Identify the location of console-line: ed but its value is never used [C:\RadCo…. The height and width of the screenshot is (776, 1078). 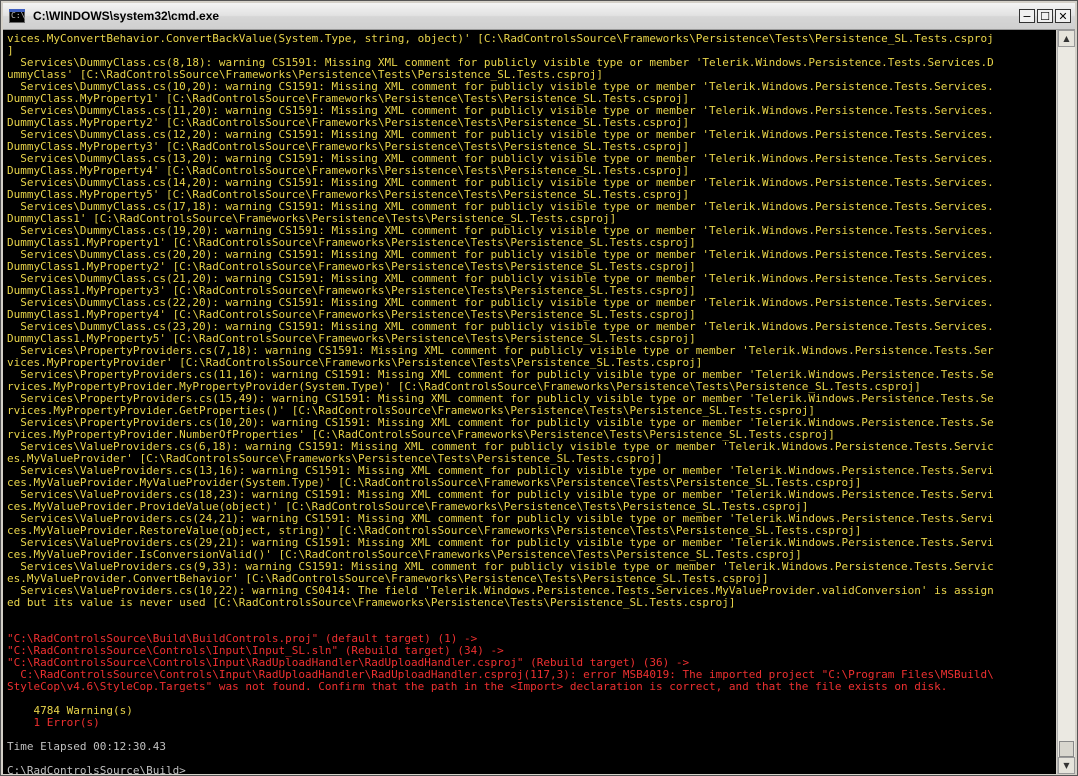
(371, 602).